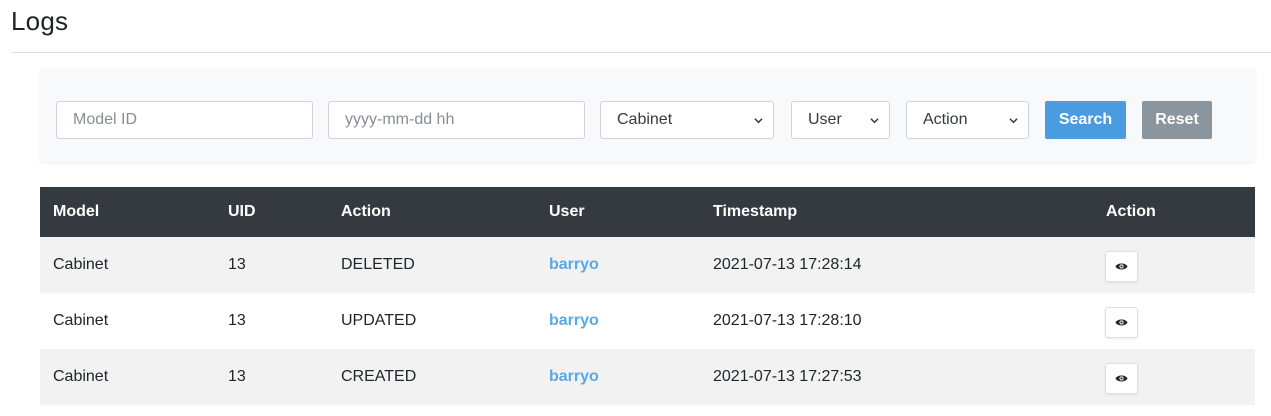  Describe the element at coordinates (379, 320) in the screenshot. I see `cell-action: UPDATED` at that location.